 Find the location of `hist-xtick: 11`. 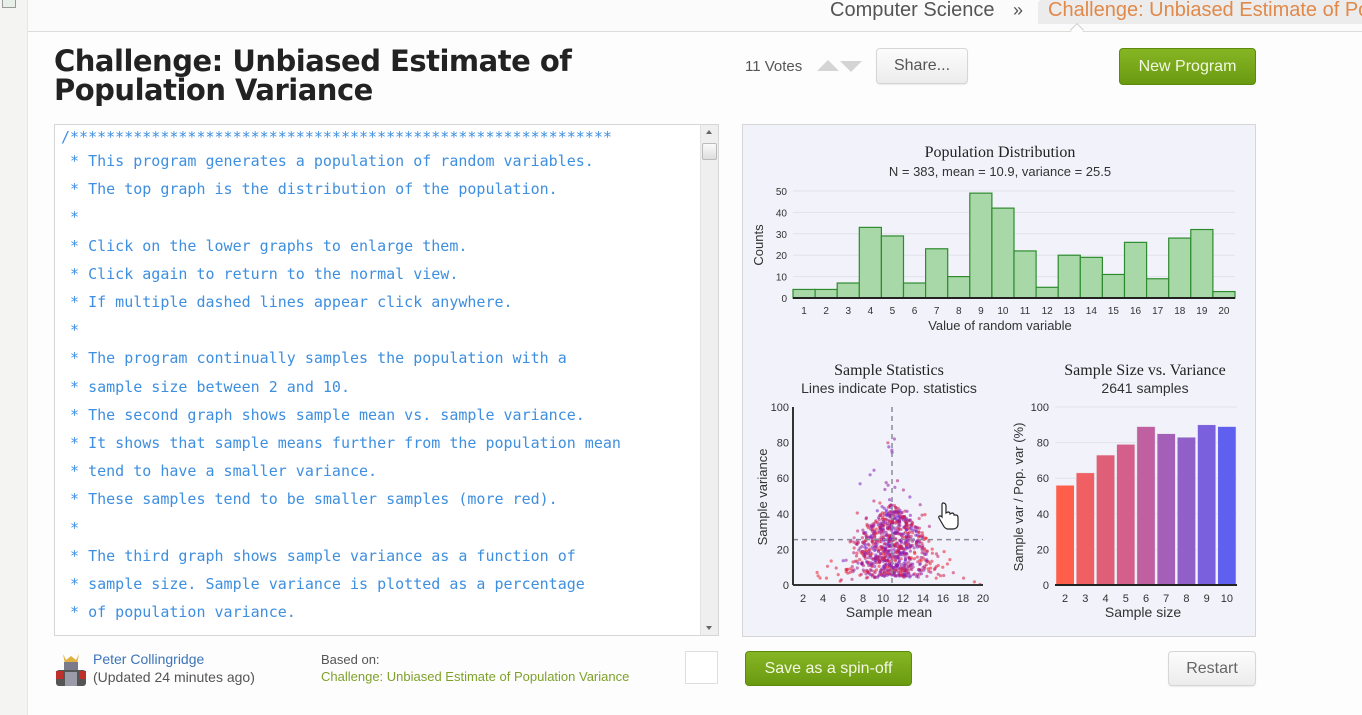

hist-xtick: 11 is located at coordinates (1025, 311).